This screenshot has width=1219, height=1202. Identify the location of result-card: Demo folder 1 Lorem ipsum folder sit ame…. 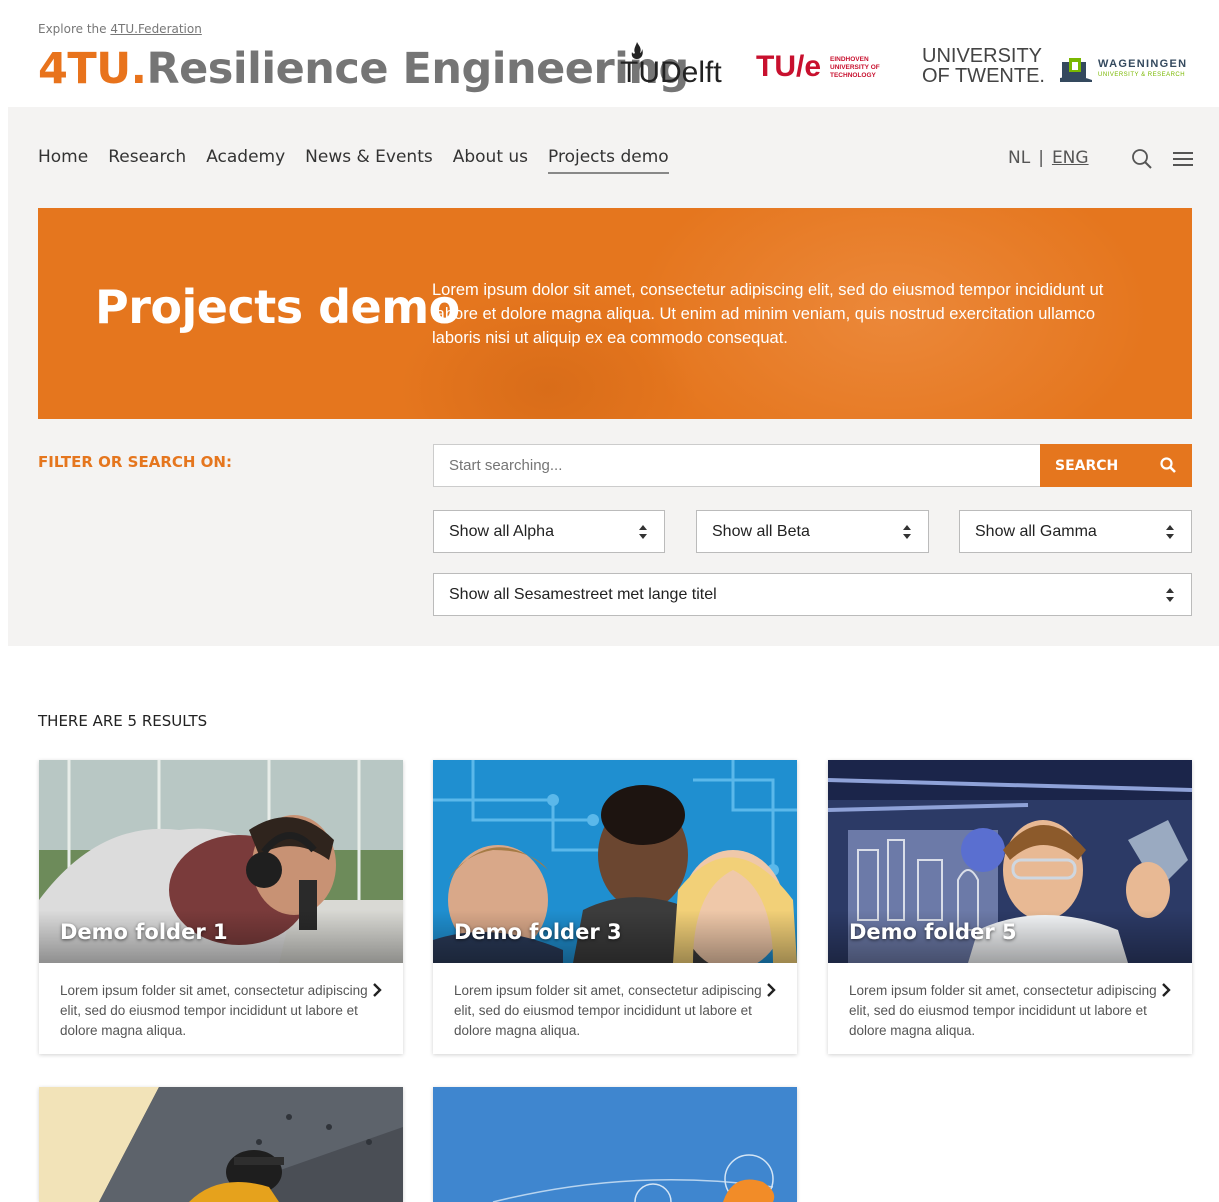
(221, 907).